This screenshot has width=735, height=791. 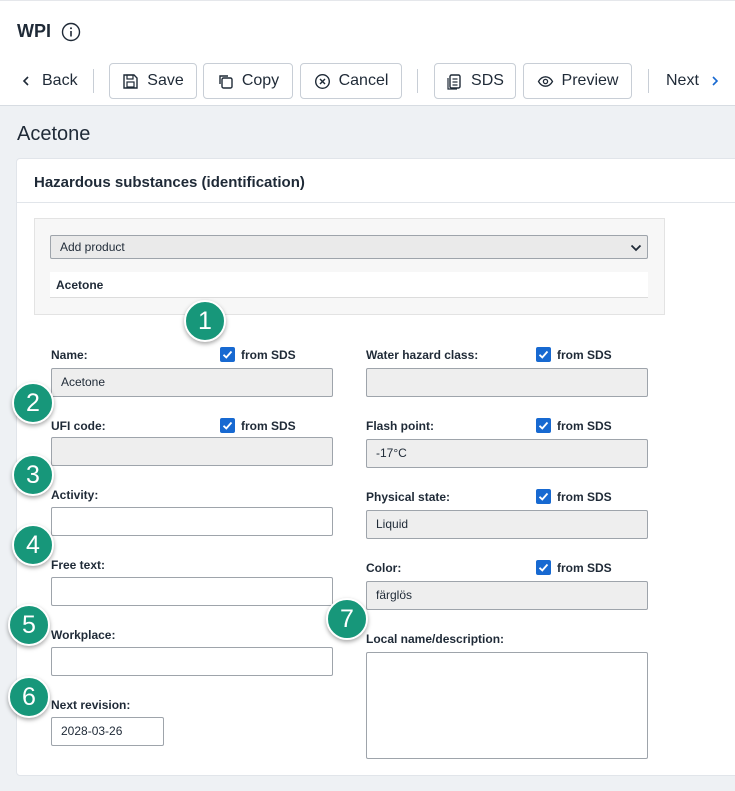 I want to click on eye-icon, so click(x=545, y=81).